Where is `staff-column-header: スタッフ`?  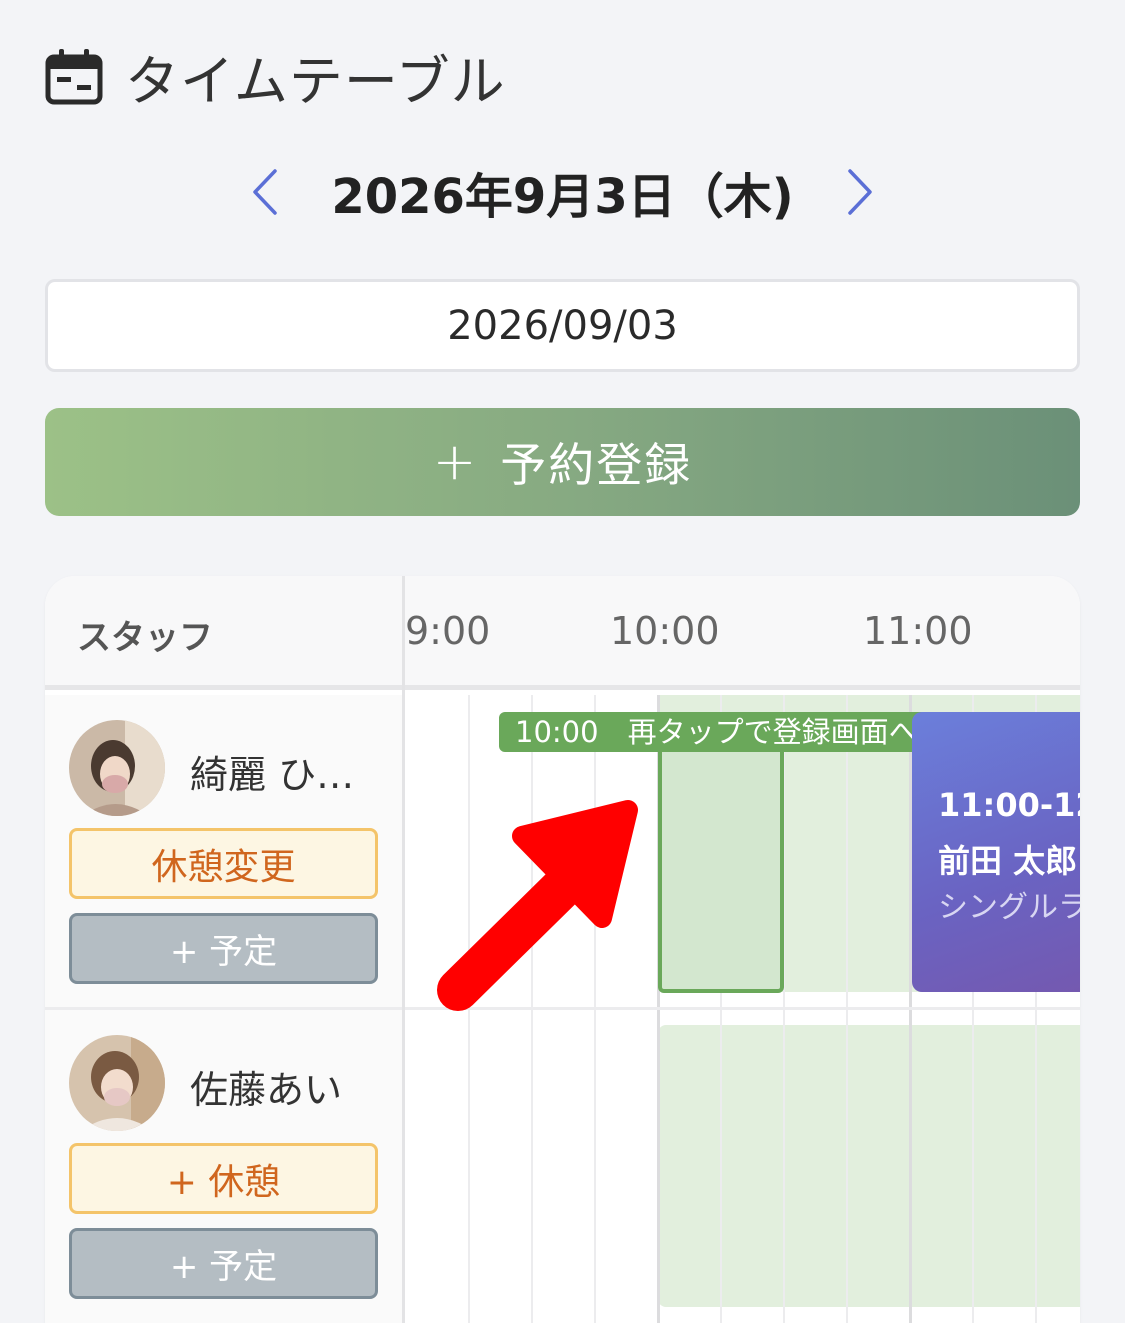 staff-column-header: スタッフ is located at coordinates (145, 638).